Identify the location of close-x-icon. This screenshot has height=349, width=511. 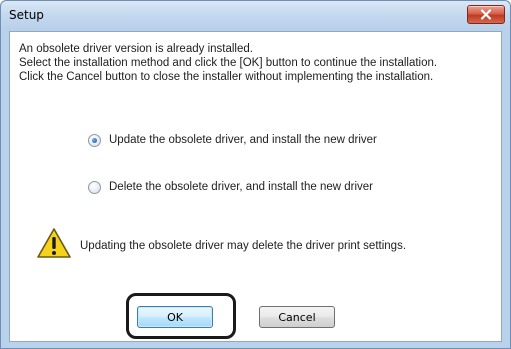
(486, 14).